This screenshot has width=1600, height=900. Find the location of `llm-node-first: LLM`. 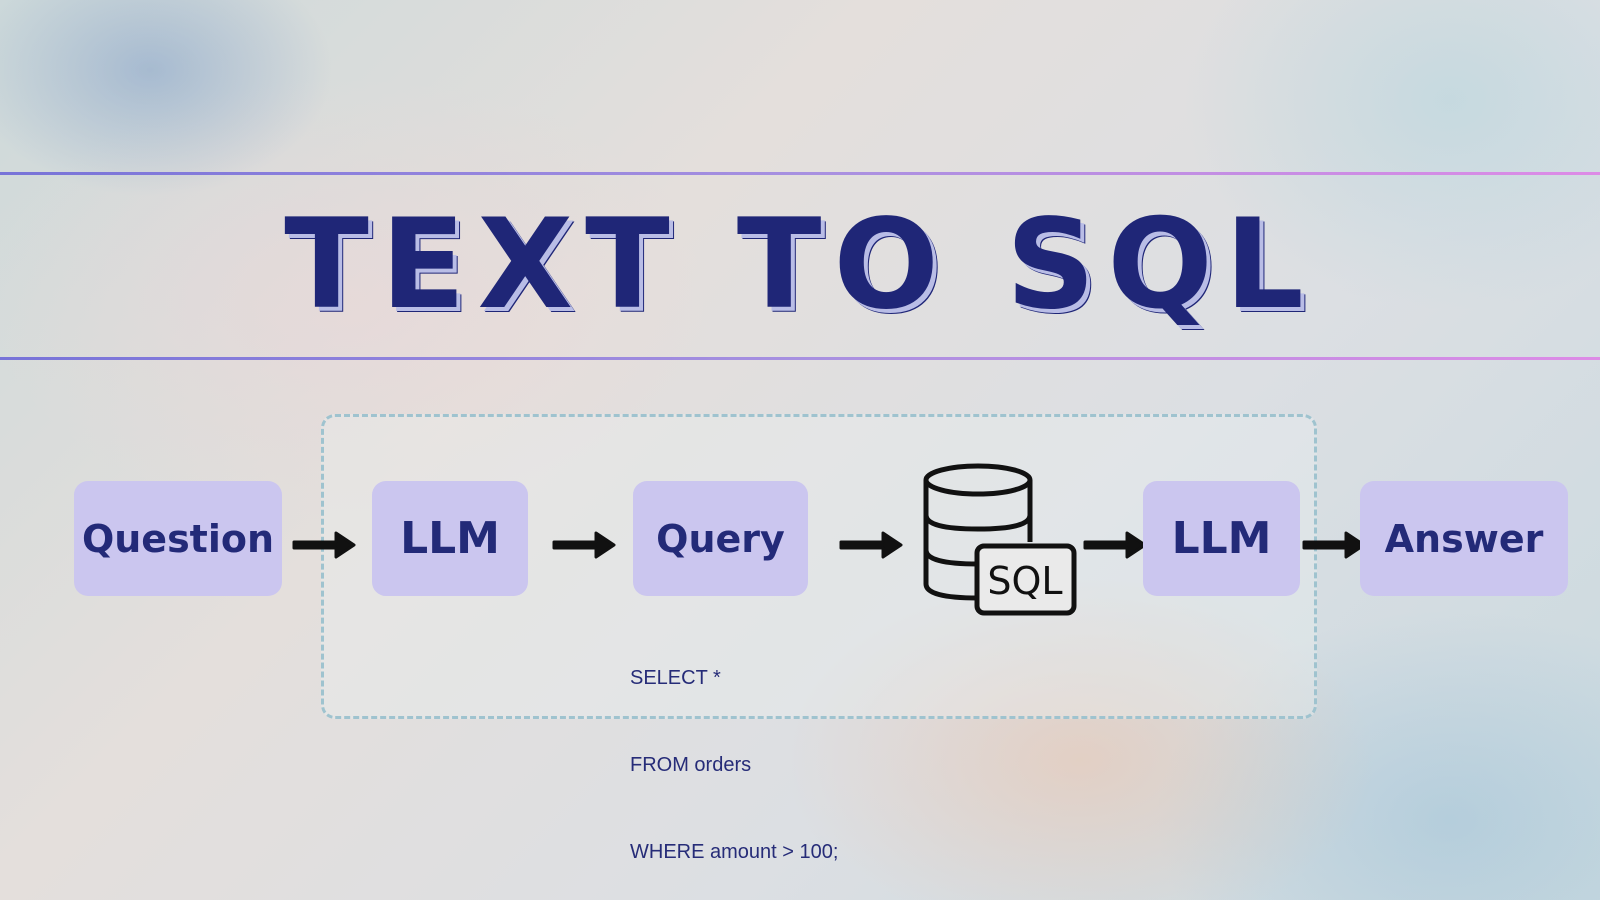

llm-node-first: LLM is located at coordinates (450, 538).